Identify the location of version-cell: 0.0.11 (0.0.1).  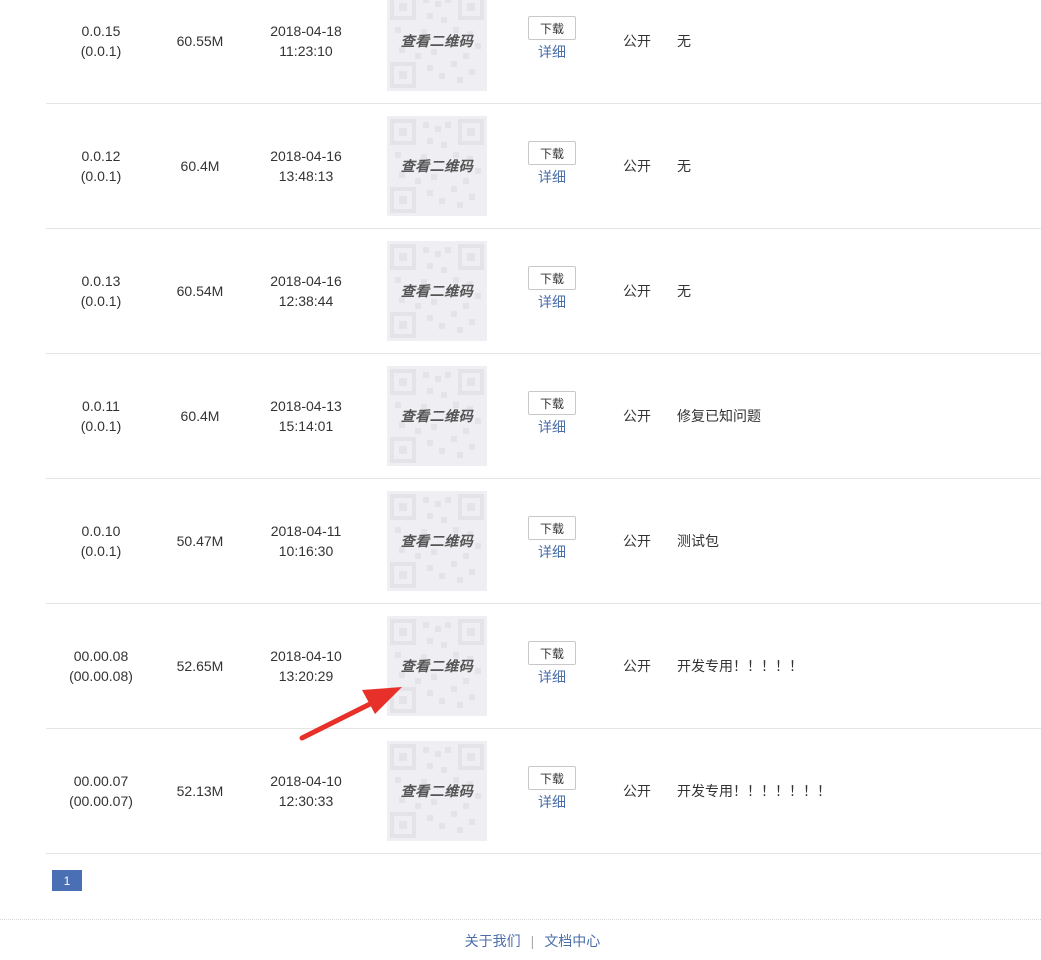
(101, 416).